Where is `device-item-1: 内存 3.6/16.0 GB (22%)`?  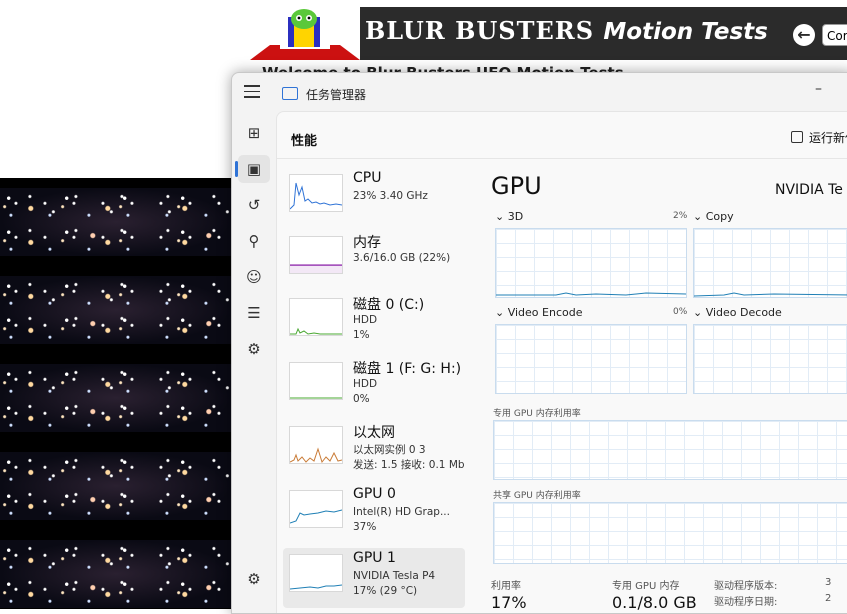 device-item-1: 内存 3.6/16.0 GB (22%) is located at coordinates (374, 260).